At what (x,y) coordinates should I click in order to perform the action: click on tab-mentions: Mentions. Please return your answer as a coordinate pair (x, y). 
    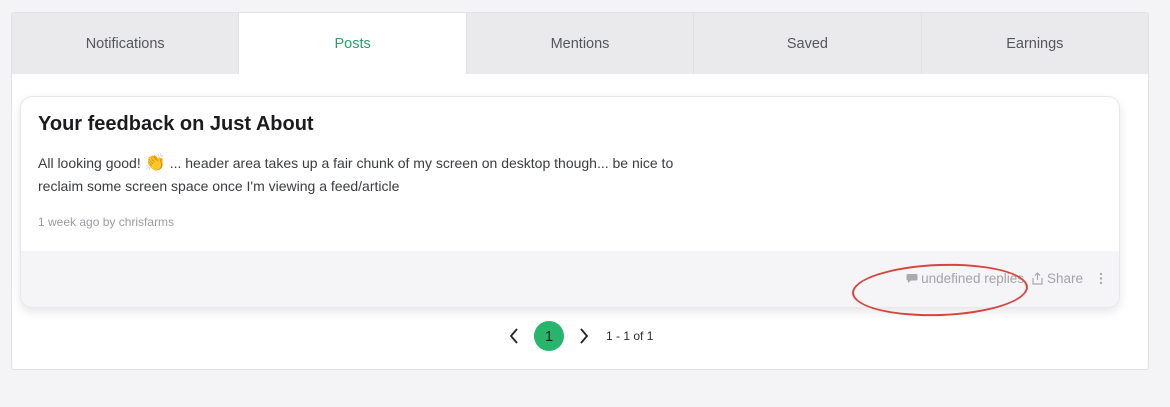
    Looking at the image, I should click on (580, 43).